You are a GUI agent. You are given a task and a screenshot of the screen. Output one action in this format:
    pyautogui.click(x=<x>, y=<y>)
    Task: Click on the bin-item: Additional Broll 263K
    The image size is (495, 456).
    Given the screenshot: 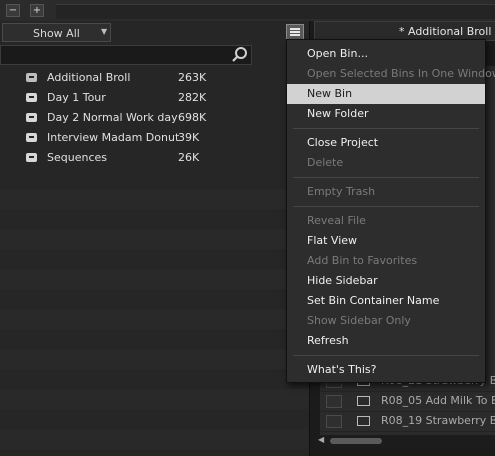 What is the action you would take?
    pyautogui.click(x=154, y=78)
    